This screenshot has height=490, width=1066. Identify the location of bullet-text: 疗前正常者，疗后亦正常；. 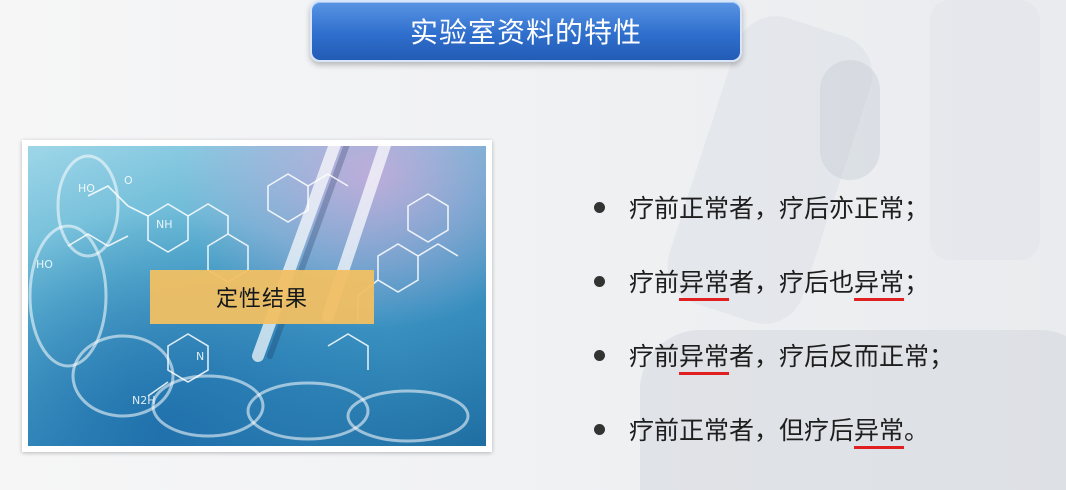
(779, 208).